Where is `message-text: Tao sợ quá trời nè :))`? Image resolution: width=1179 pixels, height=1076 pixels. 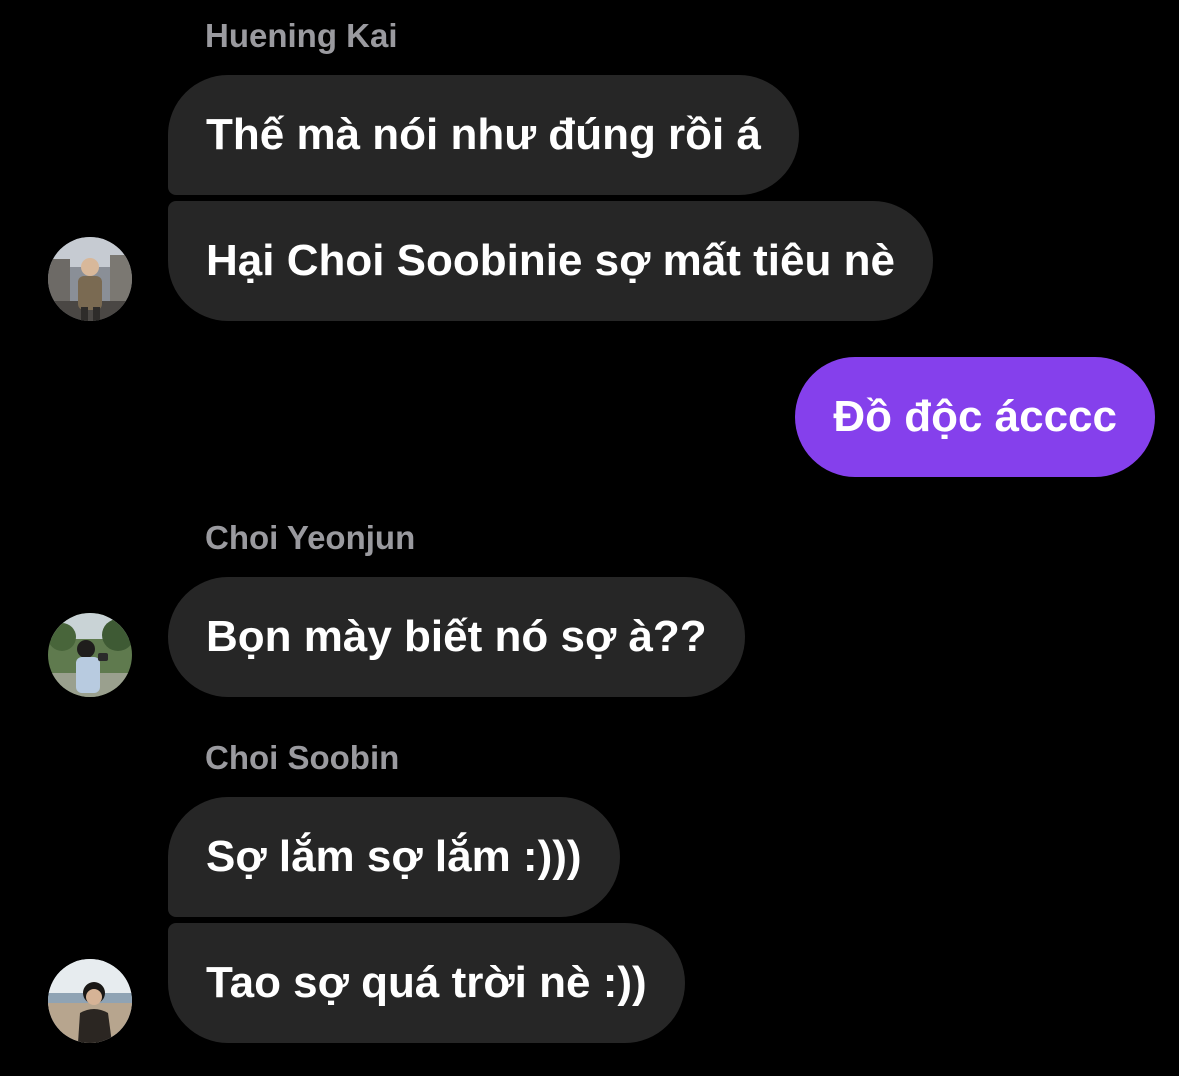 message-text: Tao sợ quá trời nè :)) is located at coordinates (426, 982).